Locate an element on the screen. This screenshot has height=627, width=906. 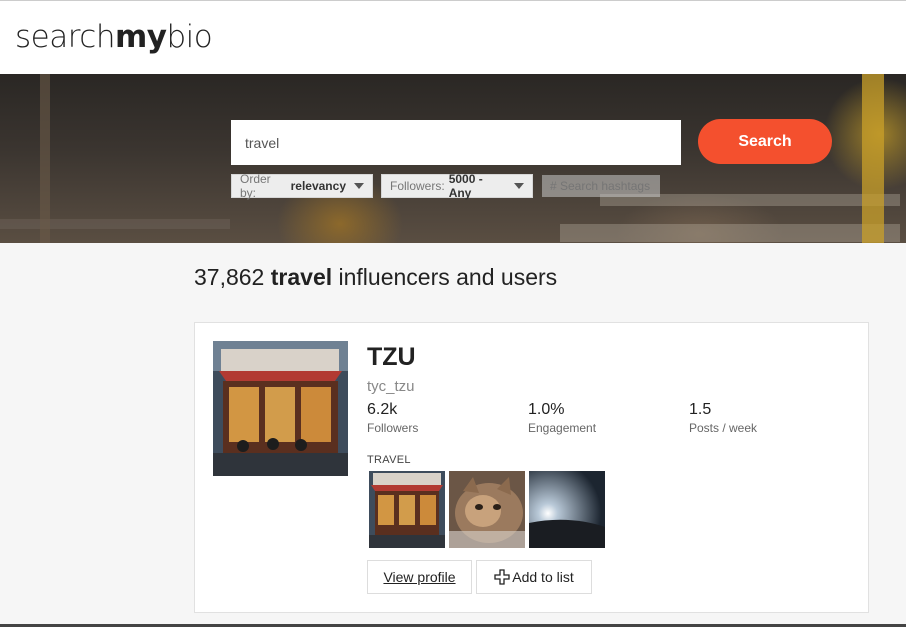
order-by-dropdown: Order by: relevancy is located at coordinates (302, 186).